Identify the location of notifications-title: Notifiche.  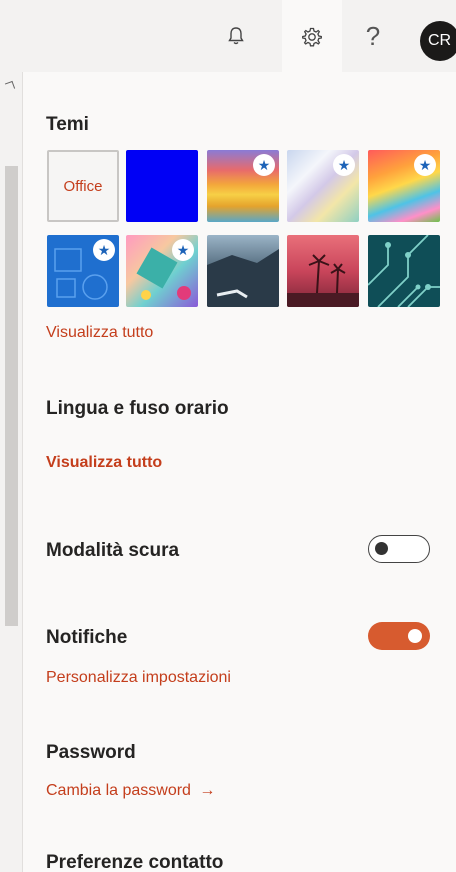
(87, 637).